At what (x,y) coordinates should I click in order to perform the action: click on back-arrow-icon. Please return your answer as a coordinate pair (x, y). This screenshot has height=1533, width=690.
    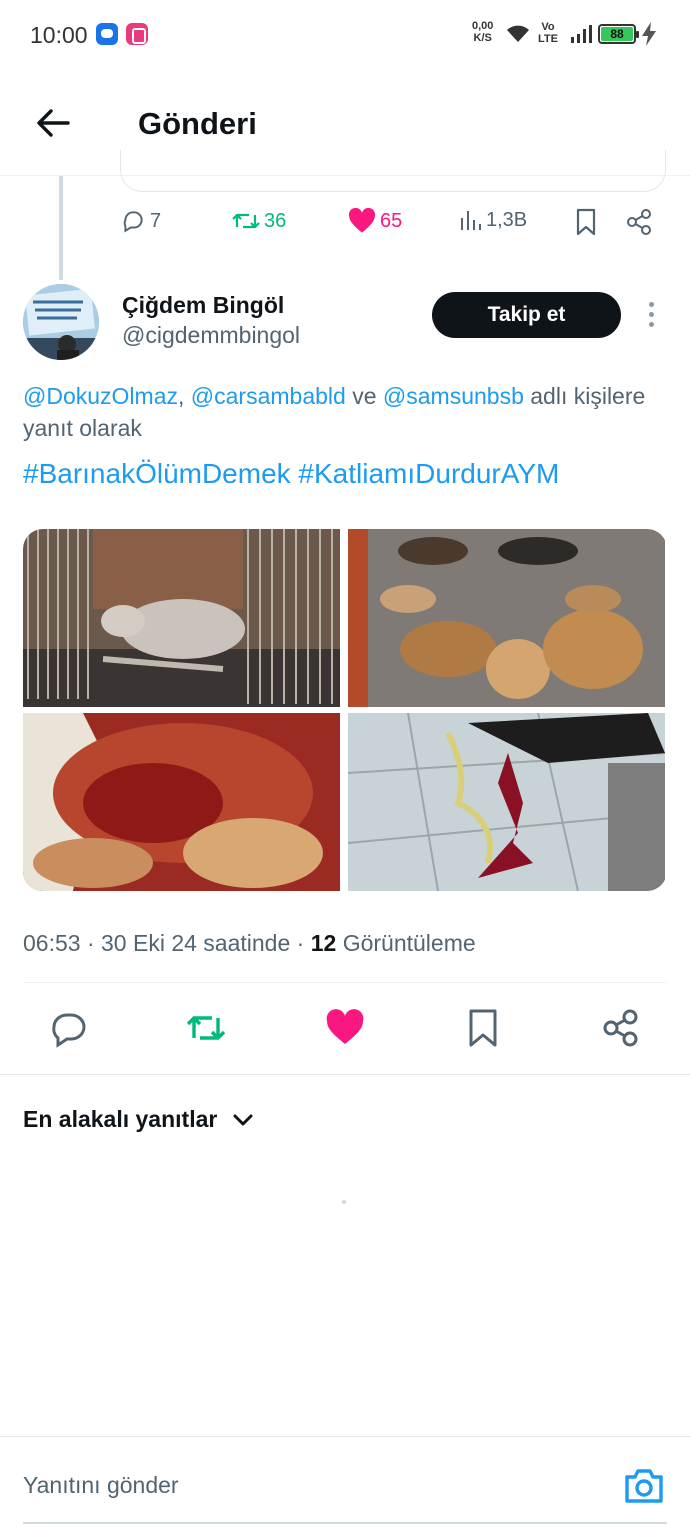
    Looking at the image, I should click on (53, 123).